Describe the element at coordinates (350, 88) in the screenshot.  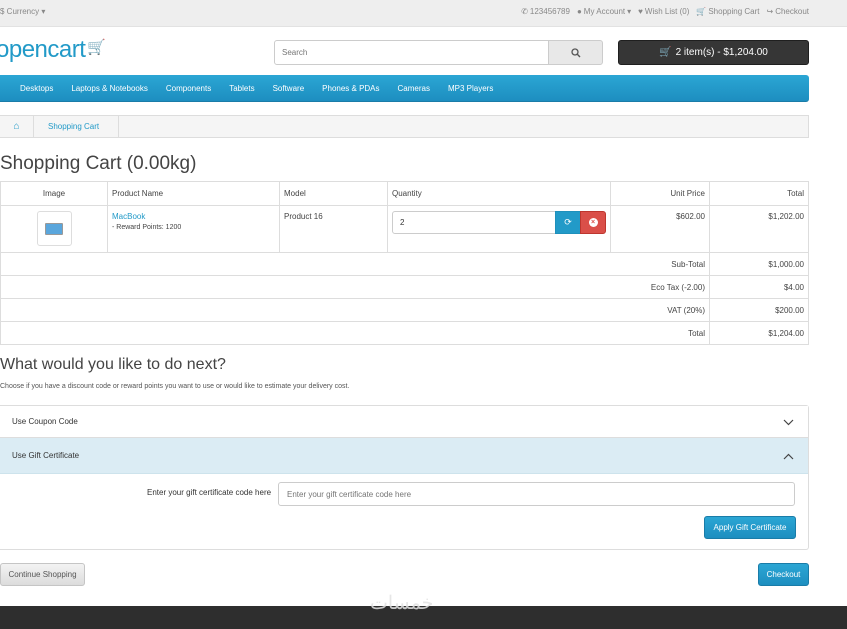
I see `menu-item-phones: Phones & PDAs` at that location.